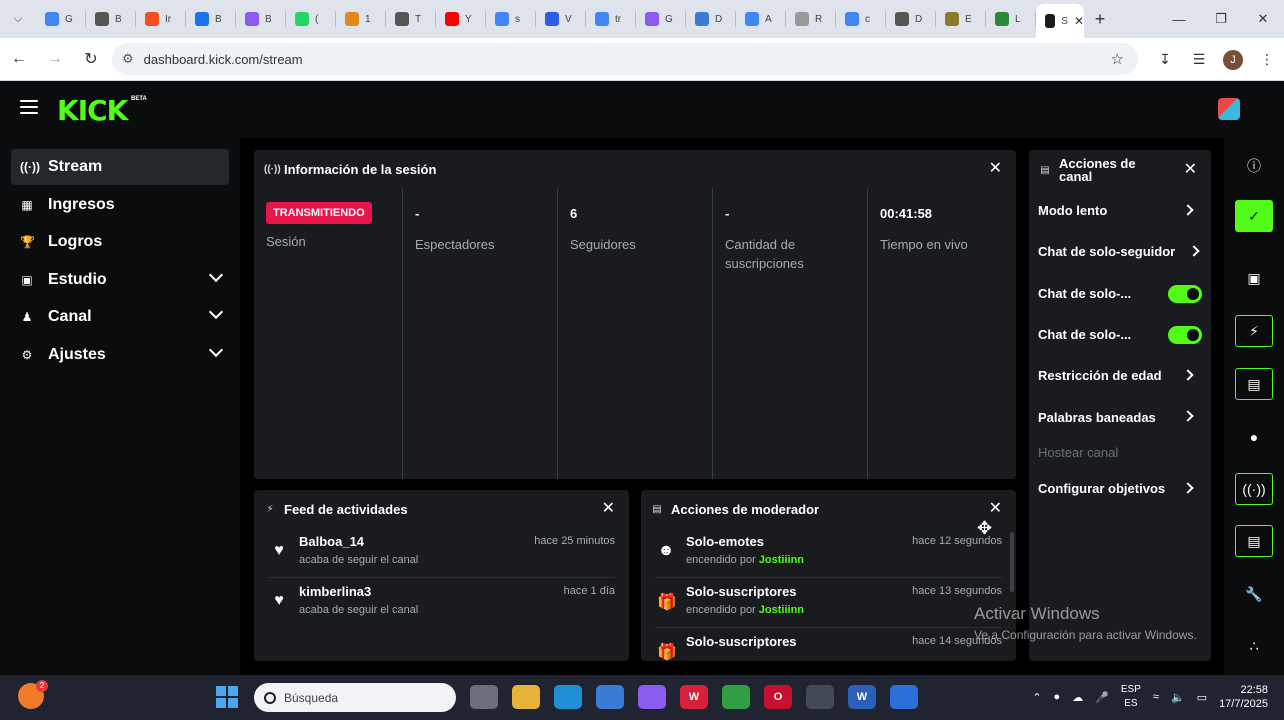  I want to click on channel-action-banned-words: Palabras baneadas, so click(1120, 416).